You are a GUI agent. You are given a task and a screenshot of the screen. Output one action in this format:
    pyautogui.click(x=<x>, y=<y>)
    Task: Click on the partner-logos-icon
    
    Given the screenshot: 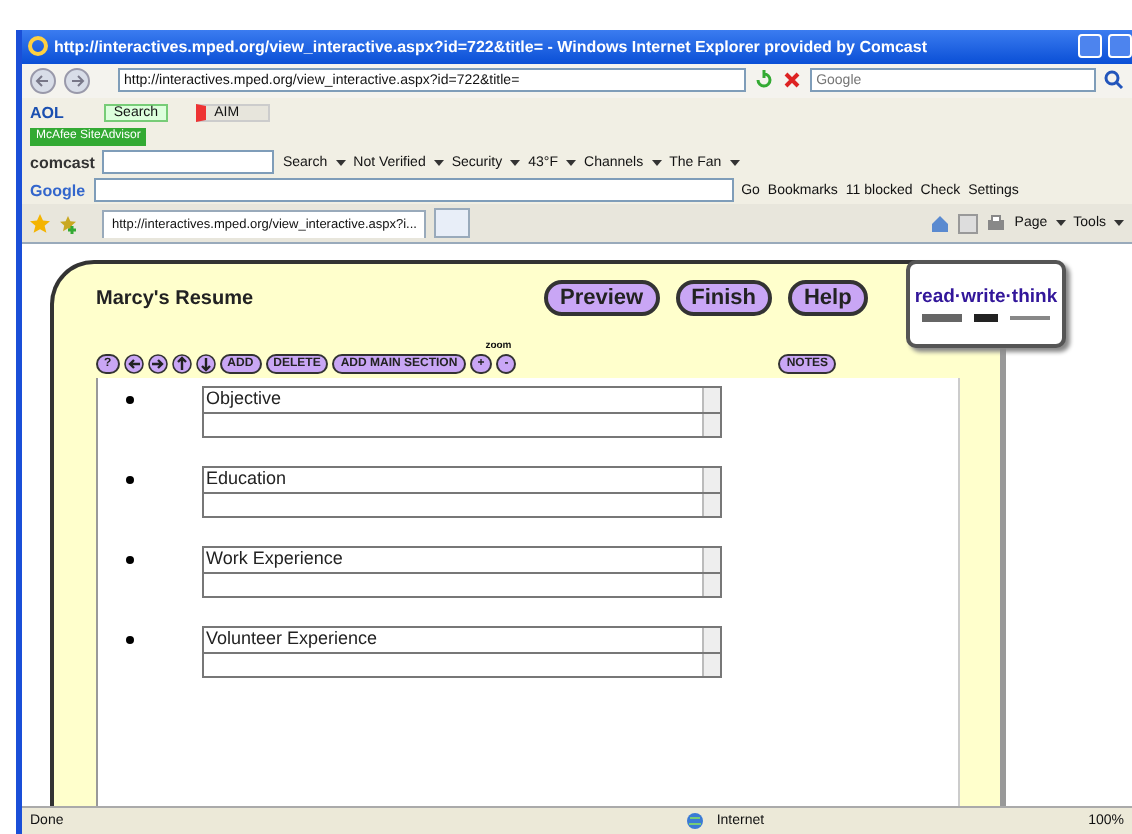 What is the action you would take?
    pyautogui.click(x=986, y=318)
    